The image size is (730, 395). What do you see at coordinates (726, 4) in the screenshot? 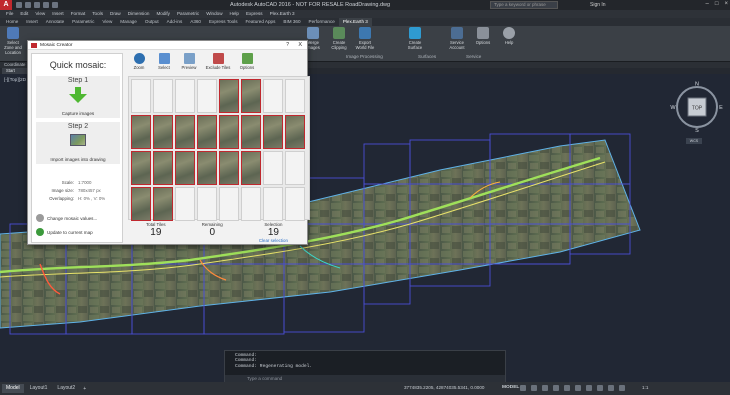
I see `close-icon: ×` at bounding box center [726, 4].